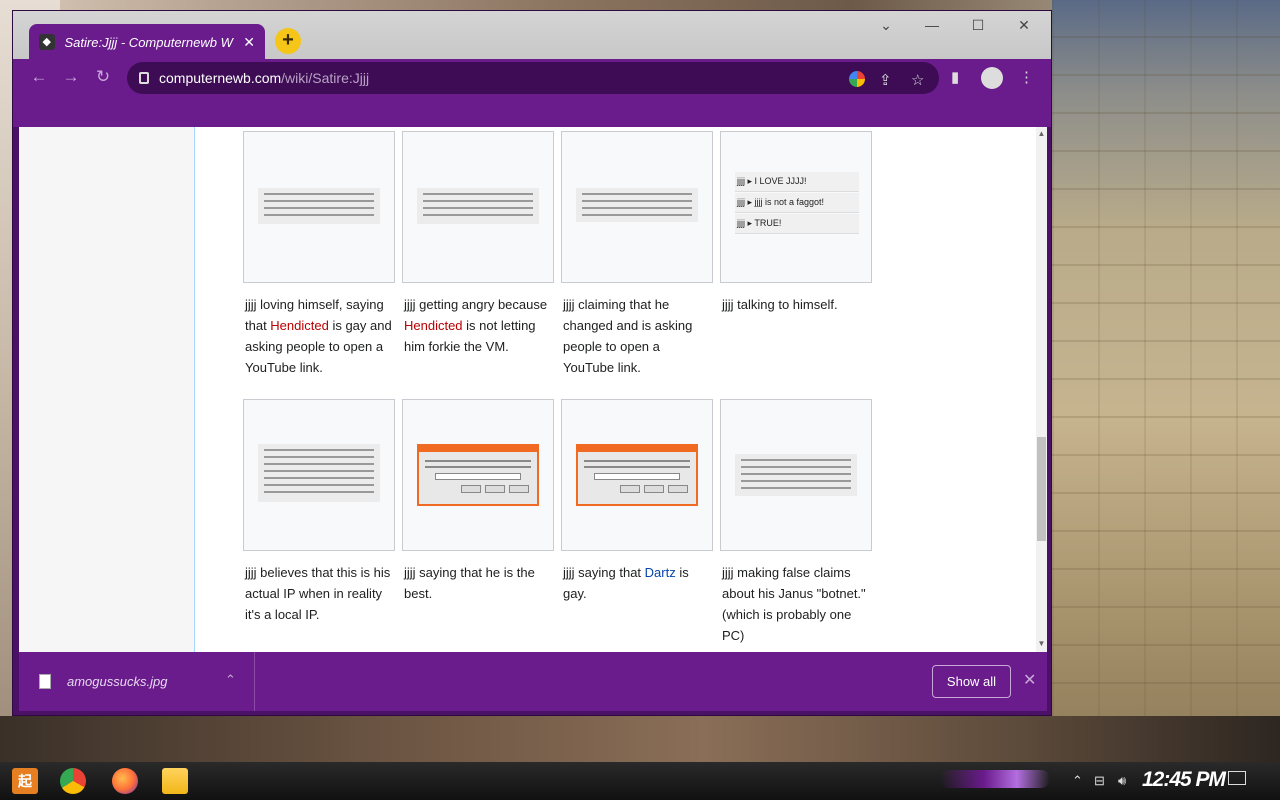 Image resolution: width=1280 pixels, height=800 pixels. I want to click on chrome-taskbar-icon, so click(73, 781).